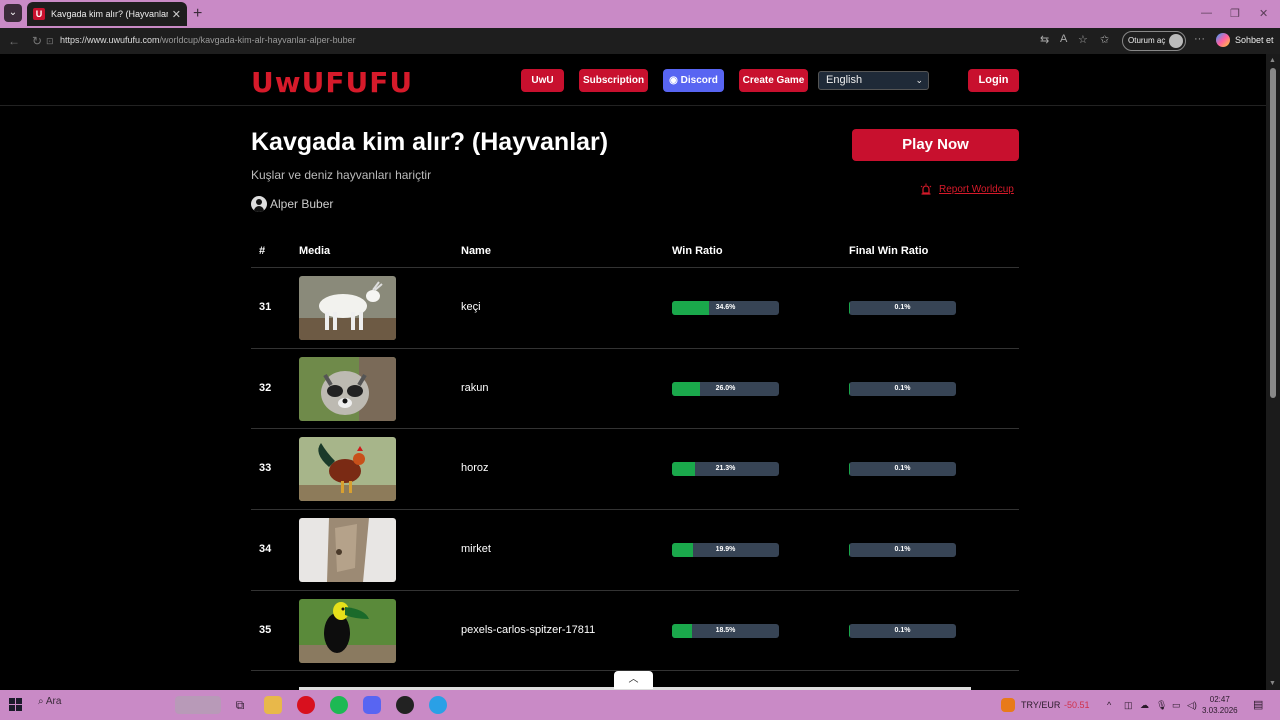  I want to click on language-select: English ⌄, so click(873, 80).